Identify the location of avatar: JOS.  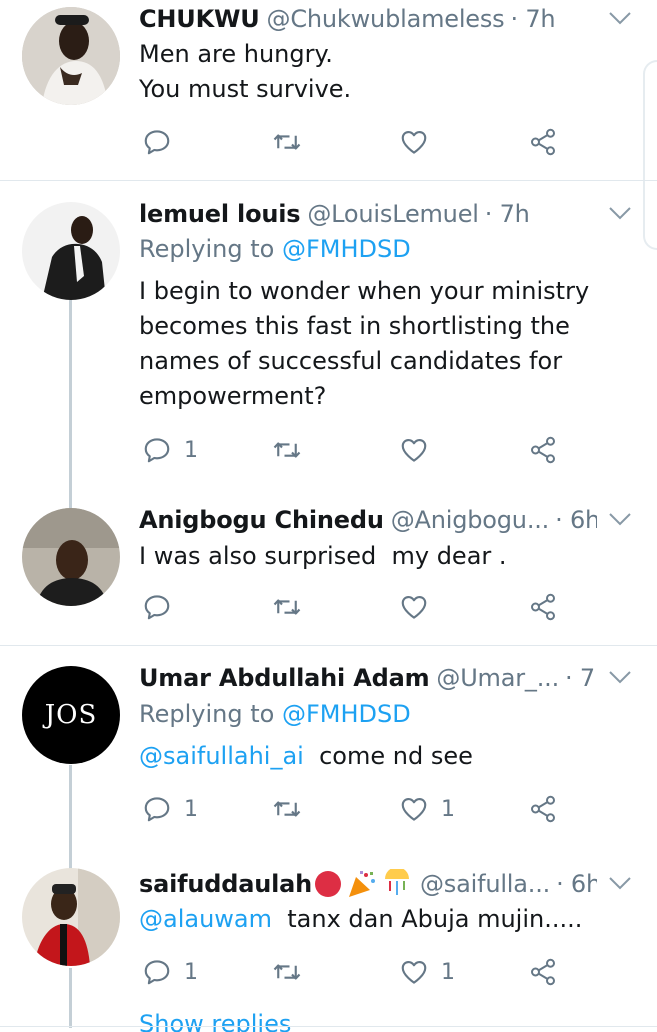
(71, 715).